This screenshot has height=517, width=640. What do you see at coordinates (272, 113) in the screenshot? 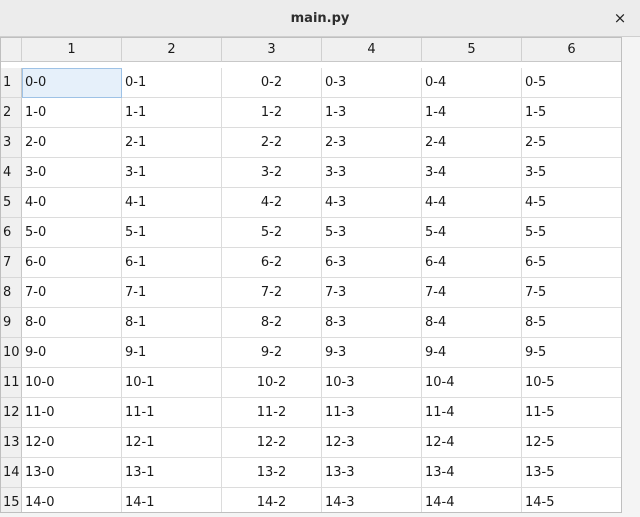
I see `table-cell: 1-2` at bounding box center [272, 113].